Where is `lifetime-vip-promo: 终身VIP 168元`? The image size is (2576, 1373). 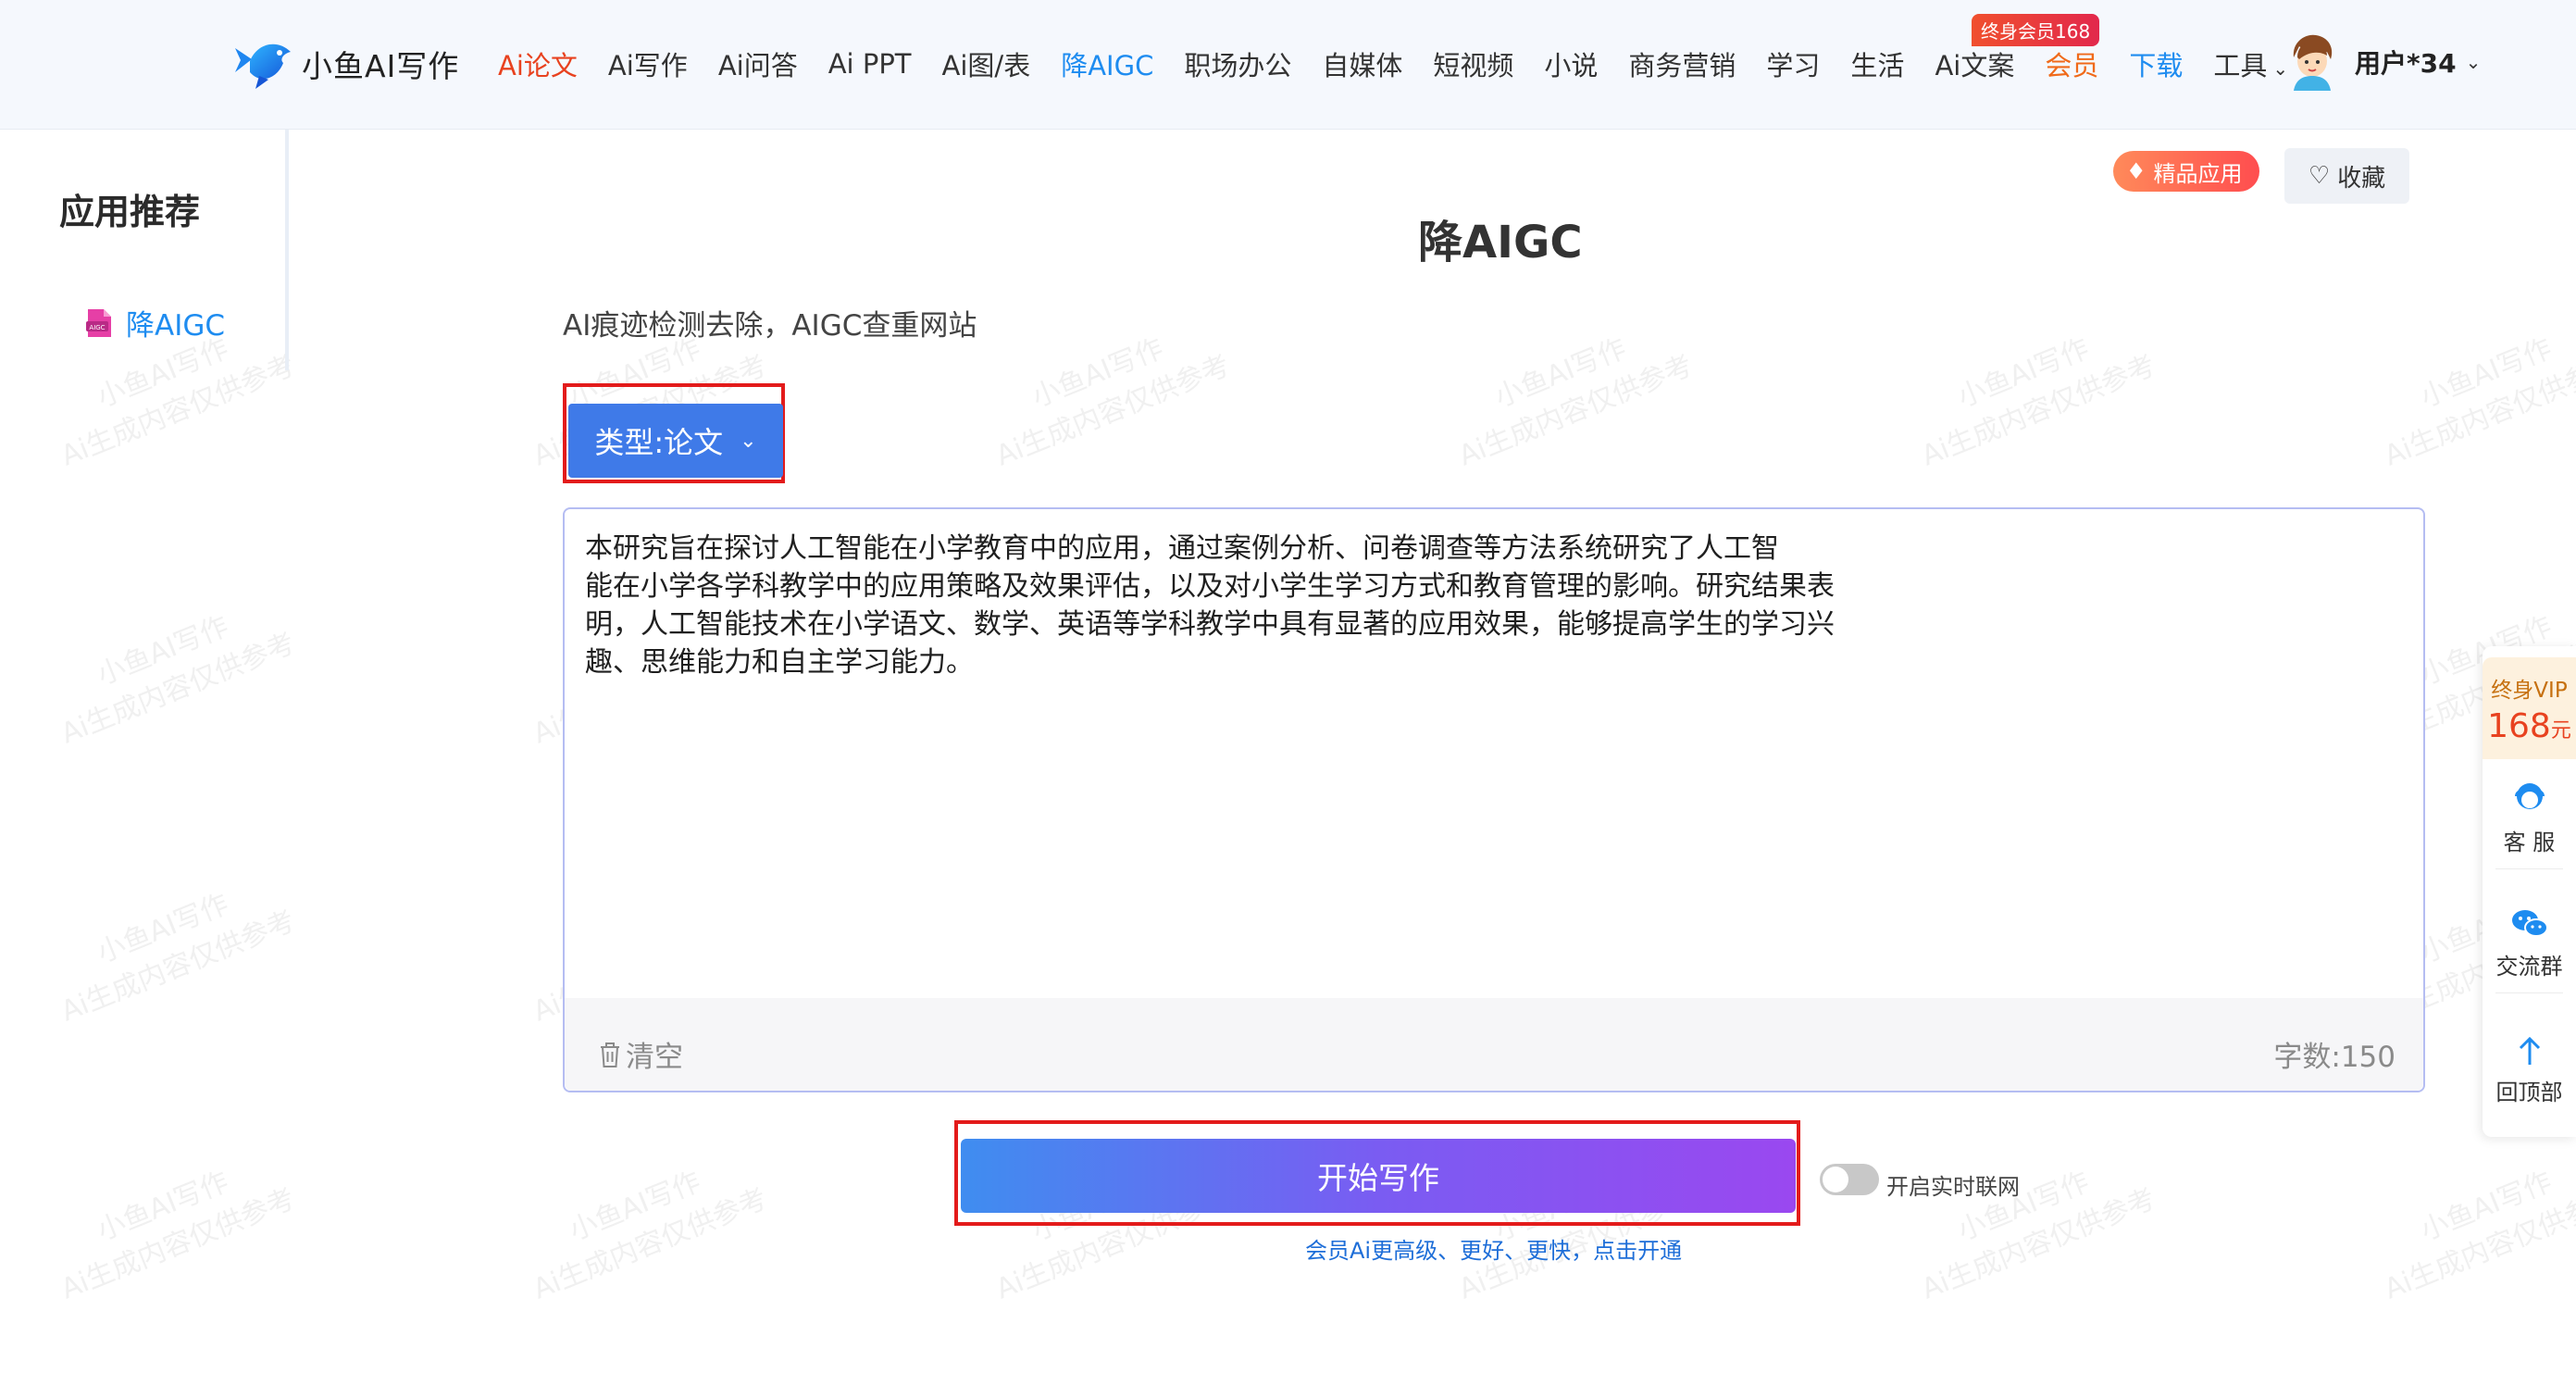
lifetime-vip-promo: 终身VIP 168元 is located at coordinates (2529, 708).